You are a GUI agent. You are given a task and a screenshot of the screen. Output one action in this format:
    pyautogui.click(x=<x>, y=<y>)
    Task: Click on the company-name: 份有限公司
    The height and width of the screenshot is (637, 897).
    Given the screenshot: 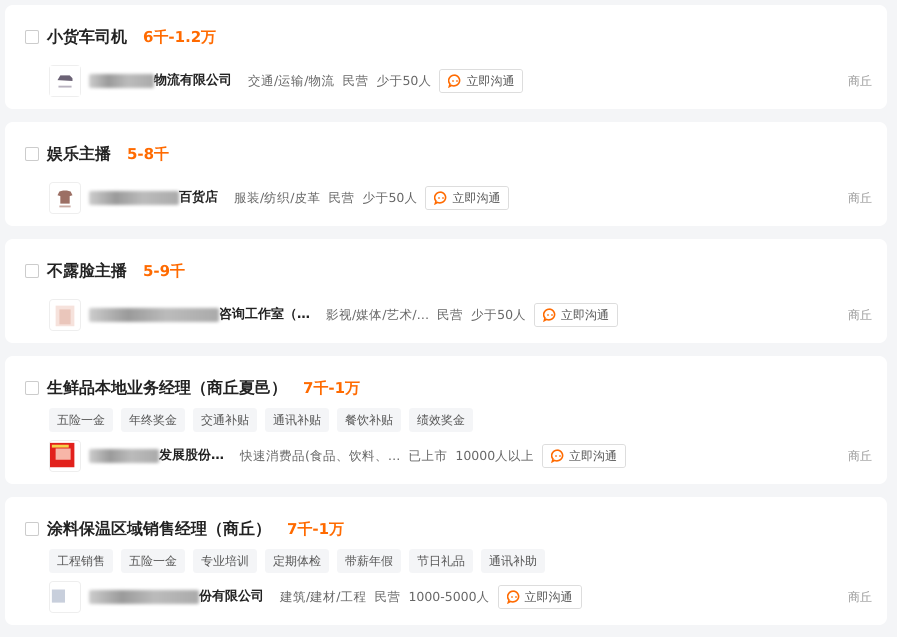 What is the action you would take?
    pyautogui.click(x=231, y=597)
    